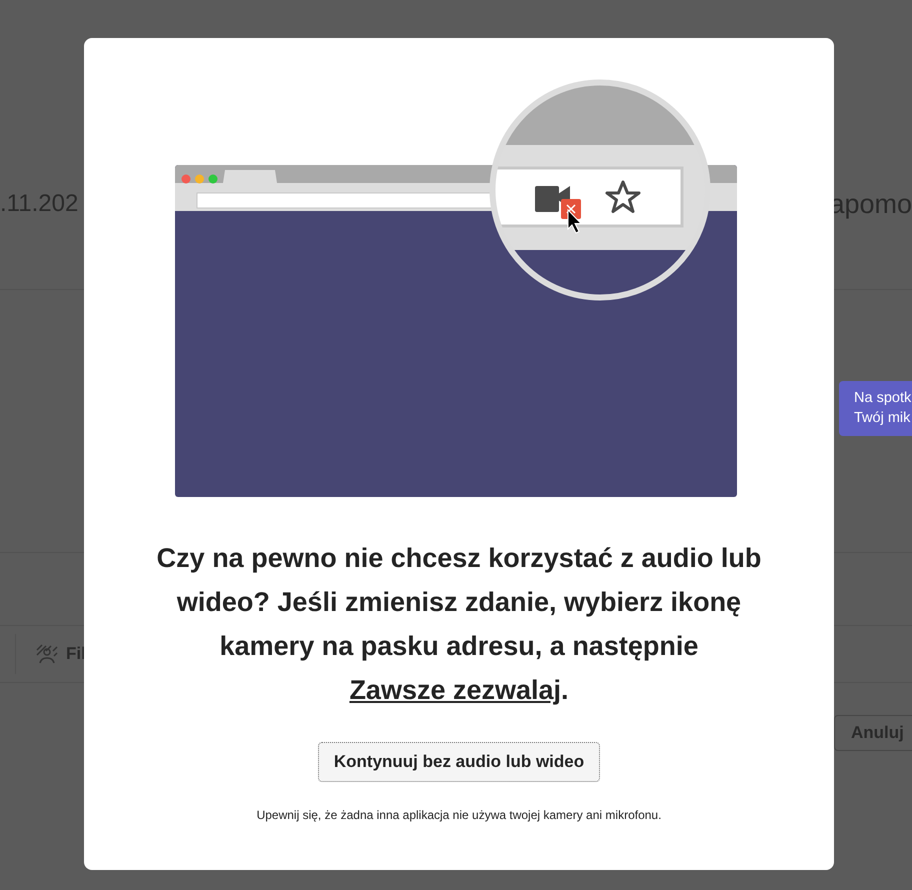 The height and width of the screenshot is (890, 912). Describe the element at coordinates (455, 690) in the screenshot. I see `always-allow-link: Zawsze zezwalaj` at that location.